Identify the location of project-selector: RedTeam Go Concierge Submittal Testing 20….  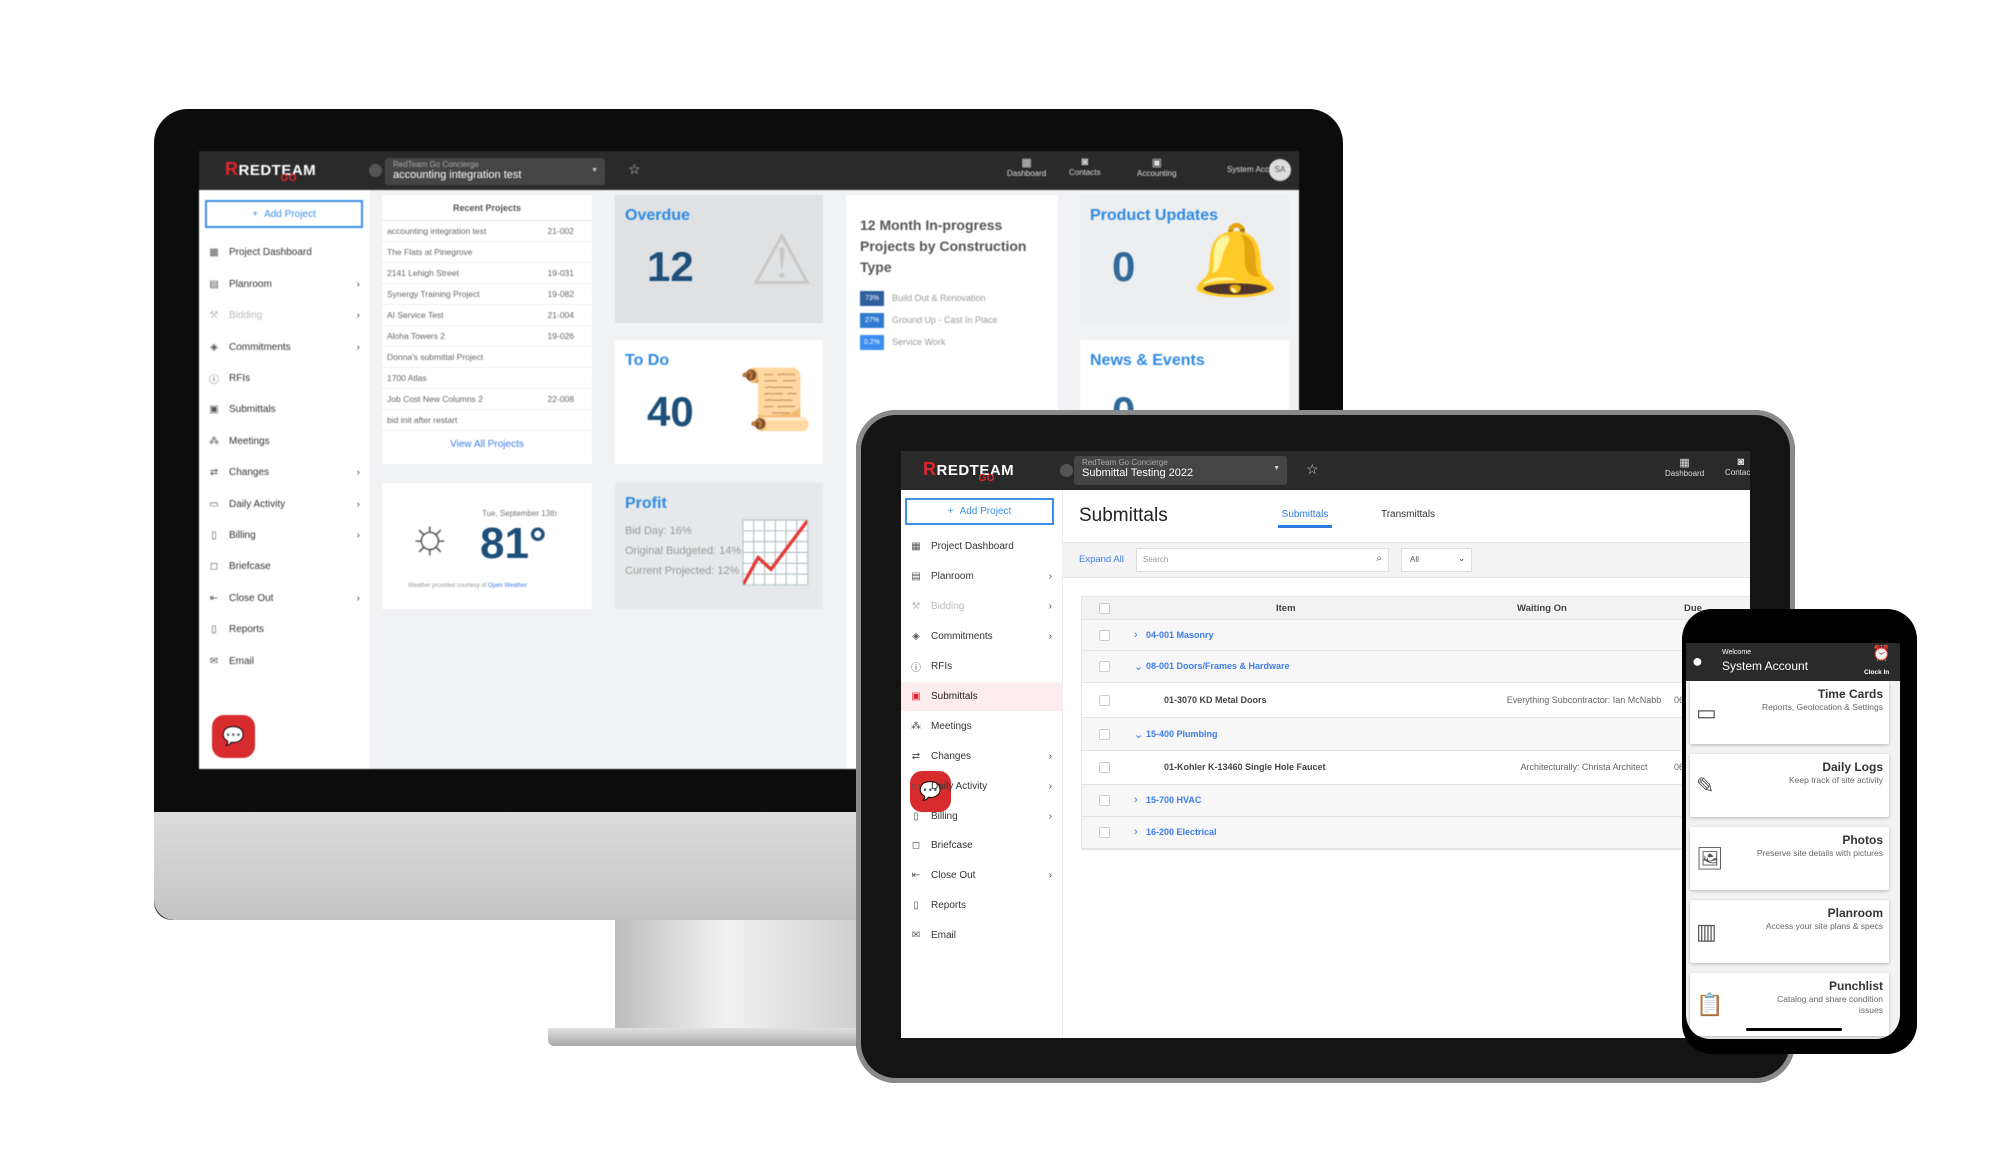
(1180, 470).